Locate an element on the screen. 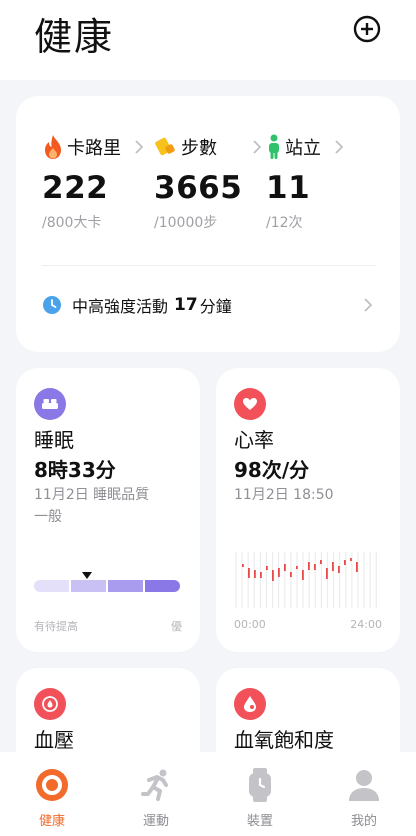  calories-metric: 卡路里 222 /800大卡 is located at coordinates (92, 183).